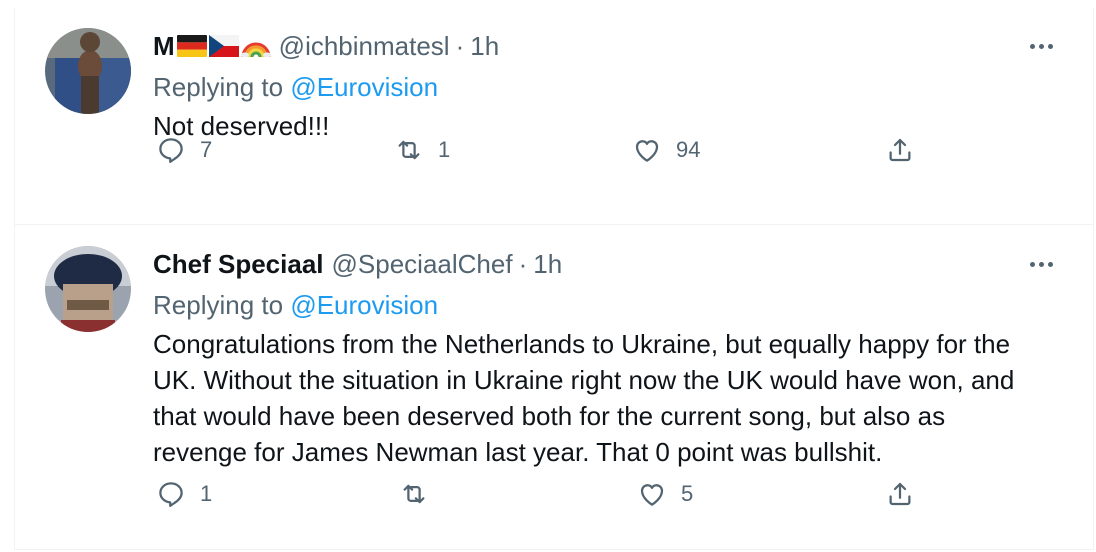  Describe the element at coordinates (238, 264) in the screenshot. I see `display-name: Chef Speciaal` at that location.